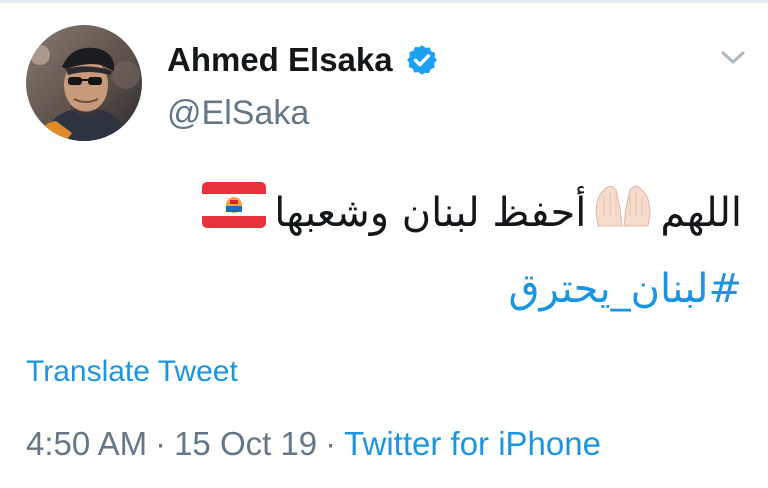 The height and width of the screenshot is (488, 768). What do you see at coordinates (384, 289) in the screenshot?
I see `tweet-line-2: #لبنان_يحترق` at bounding box center [384, 289].